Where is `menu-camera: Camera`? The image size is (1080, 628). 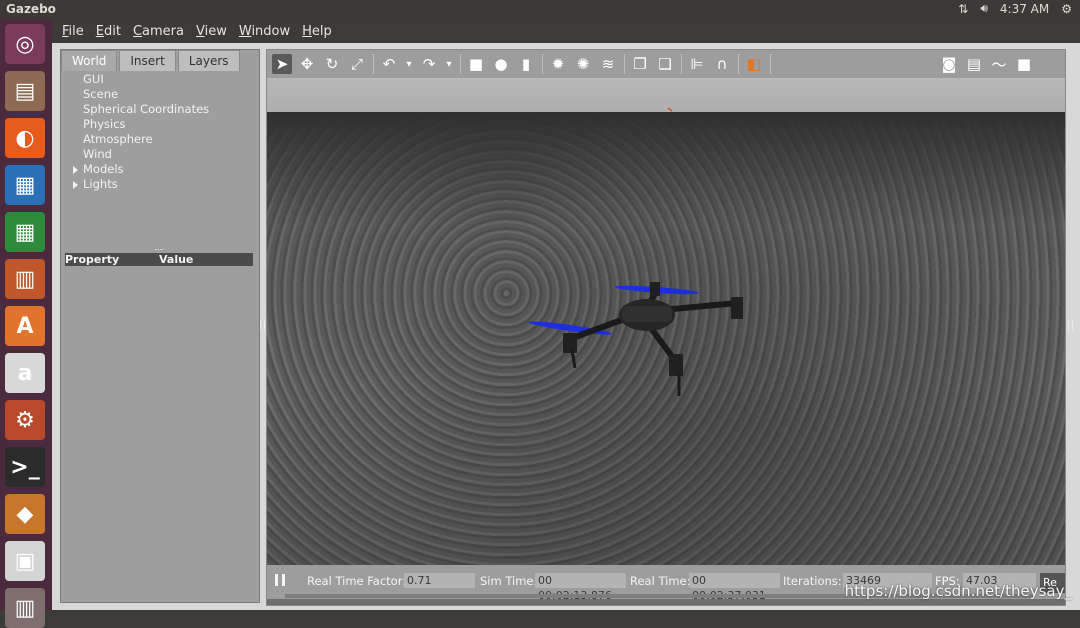
menu-camera: Camera is located at coordinates (158, 31).